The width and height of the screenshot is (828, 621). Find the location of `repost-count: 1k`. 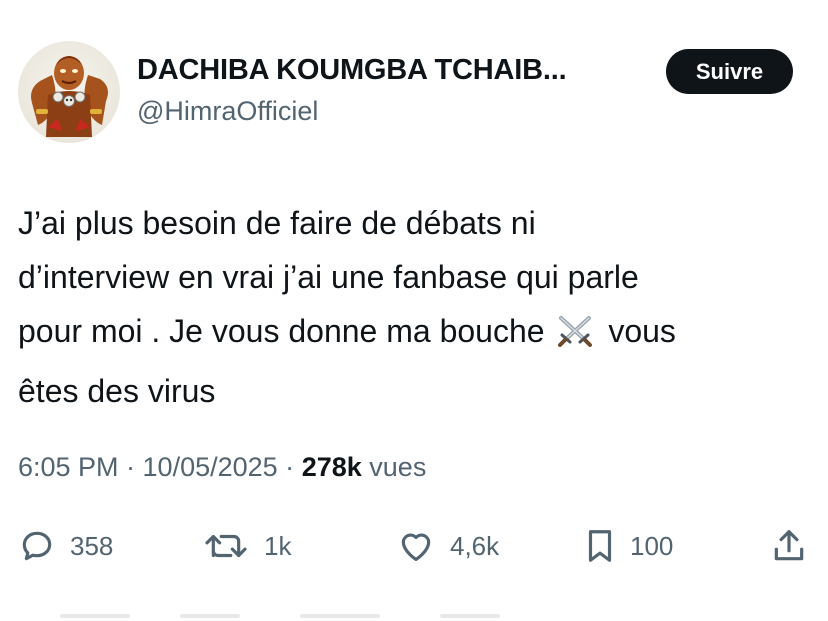

repost-count: 1k is located at coordinates (278, 545).